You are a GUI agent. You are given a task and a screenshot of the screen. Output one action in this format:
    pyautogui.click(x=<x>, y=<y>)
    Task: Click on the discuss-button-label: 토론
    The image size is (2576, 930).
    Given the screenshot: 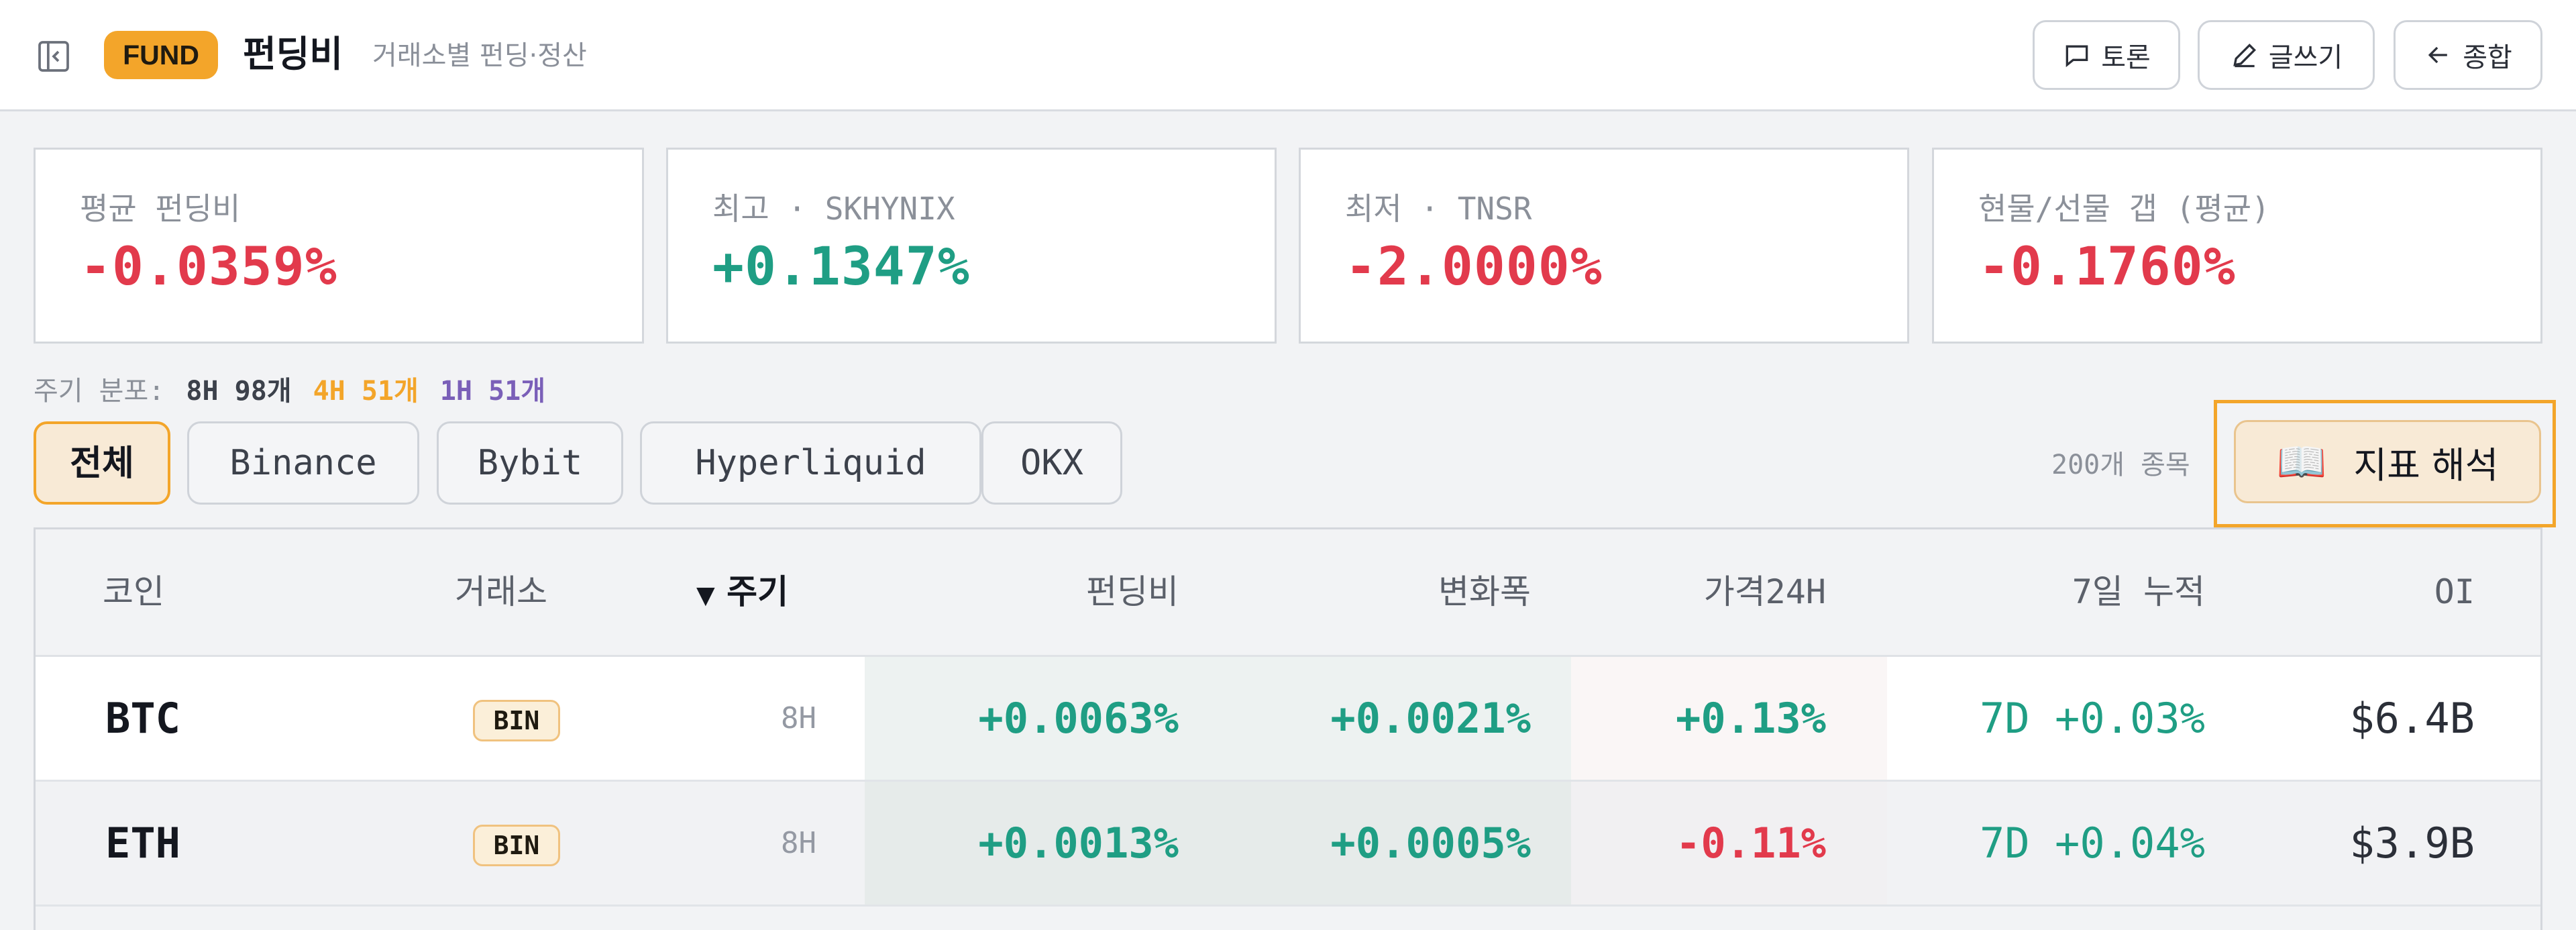 What is the action you would take?
    pyautogui.click(x=2126, y=57)
    